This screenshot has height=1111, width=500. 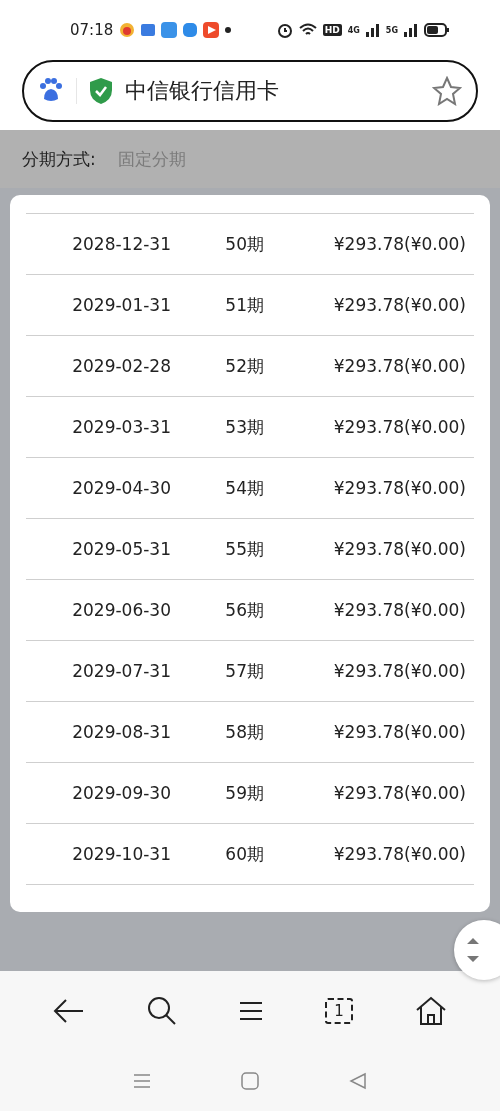 What do you see at coordinates (228, 30) in the screenshot?
I see `dot-icon` at bounding box center [228, 30].